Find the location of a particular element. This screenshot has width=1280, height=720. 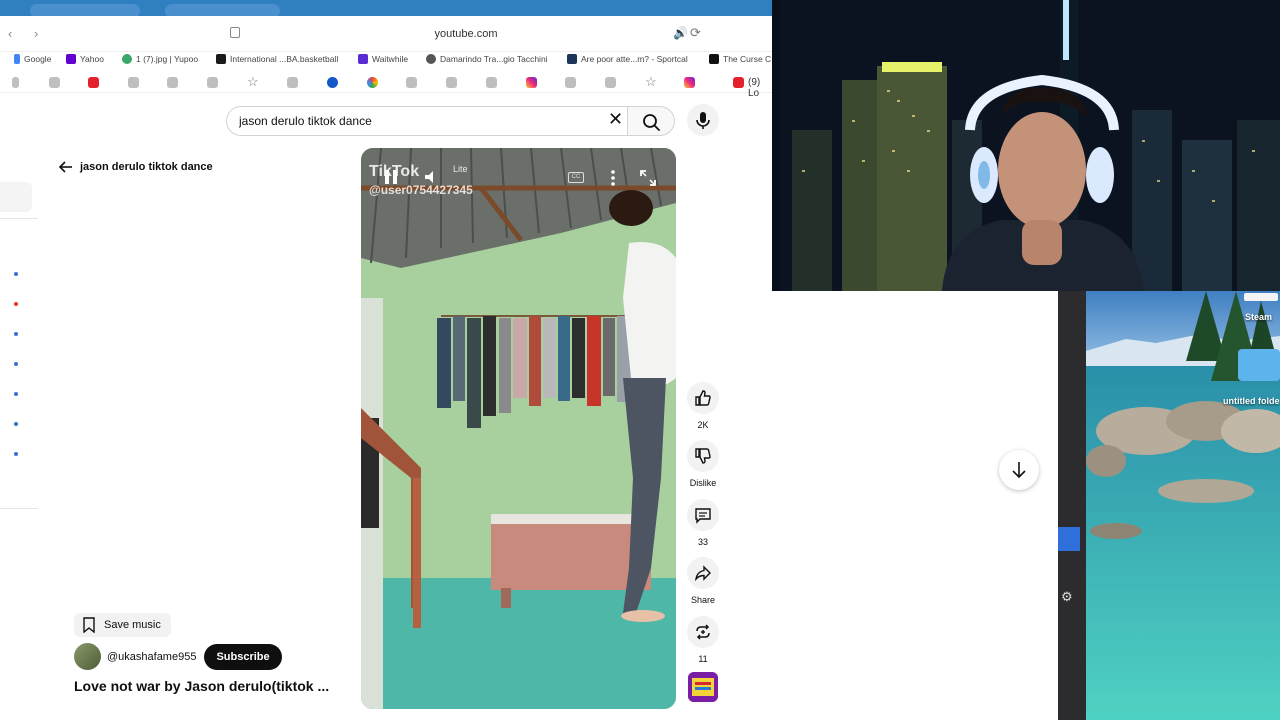

save-music-button: Save music is located at coordinates (122, 625).